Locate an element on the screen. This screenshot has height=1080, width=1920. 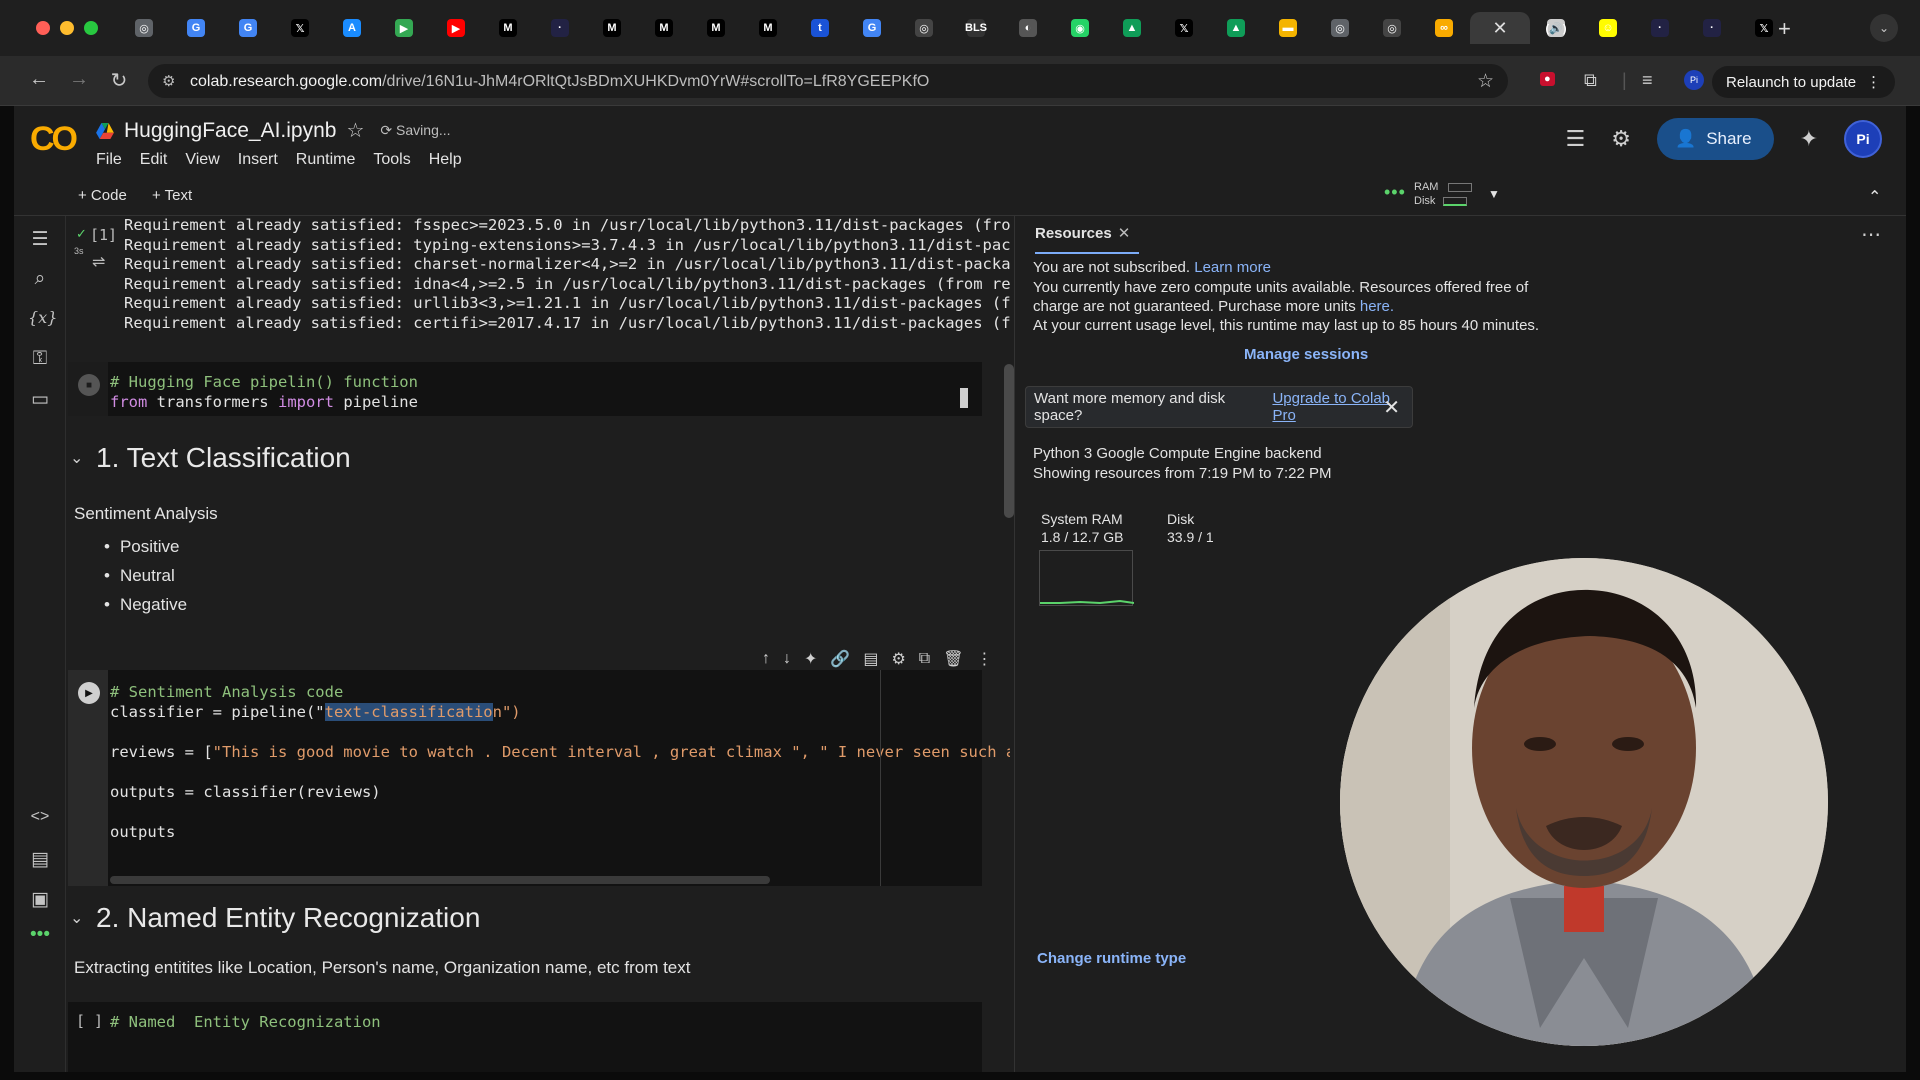
run-cell-button: ■ is located at coordinates (89, 385).